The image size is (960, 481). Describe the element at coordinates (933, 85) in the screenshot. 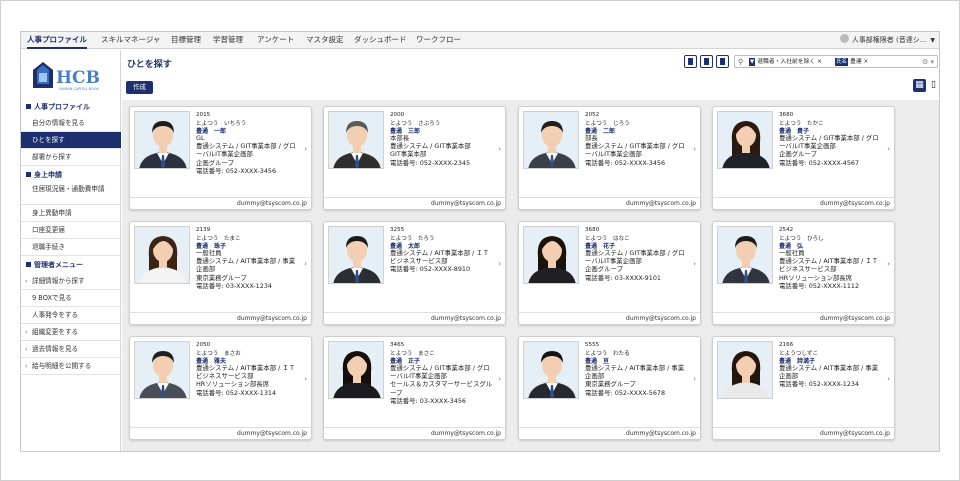

I see `list-view-button: ▯` at that location.